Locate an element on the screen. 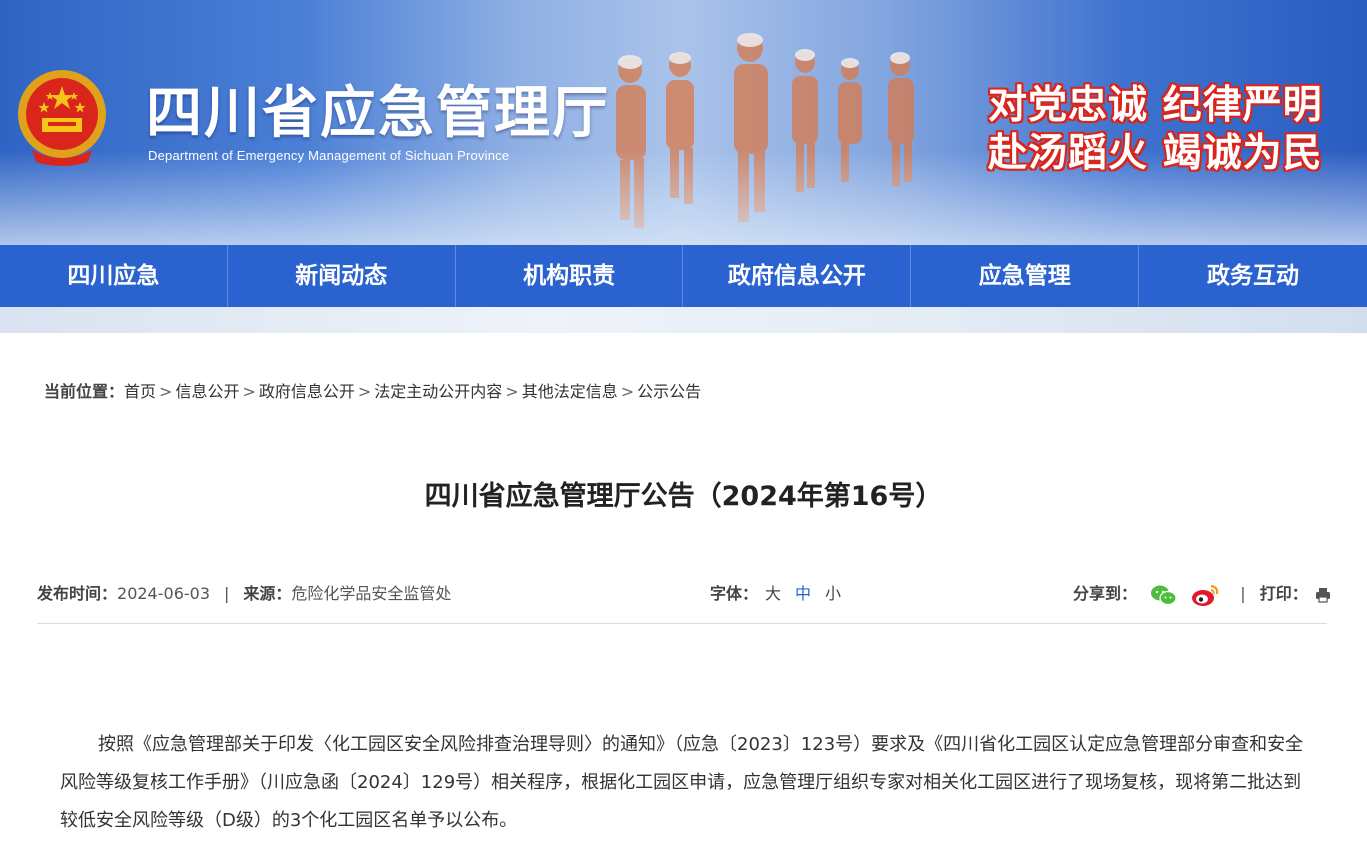  breadcrumb-notices: 公示公告 is located at coordinates (669, 391).